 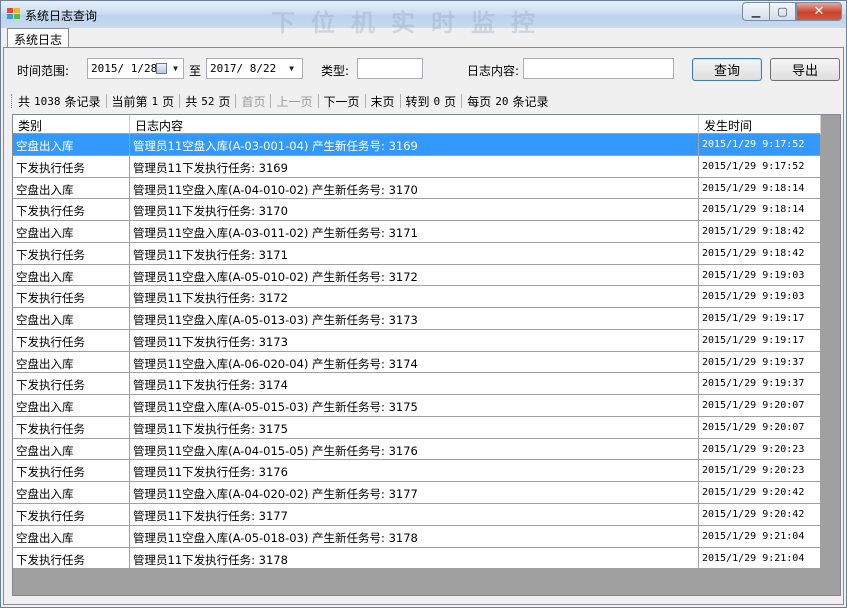 I want to click on cell-content: 管理员11空盘入库(A-05-015-03) 产生新任务号: 3175, so click(x=414, y=406).